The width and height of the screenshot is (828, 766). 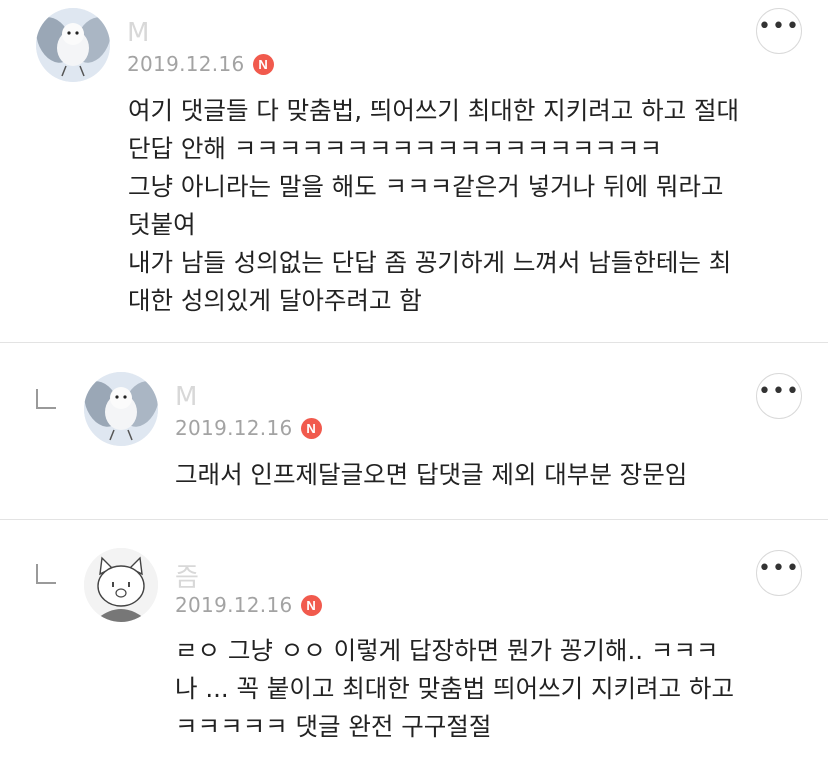 What do you see at coordinates (430, 262) in the screenshot?
I see `comment-line: 내가 남들 성의없는 단답 좀 꽁기하게 느껴서 남들한테는 최` at bounding box center [430, 262].